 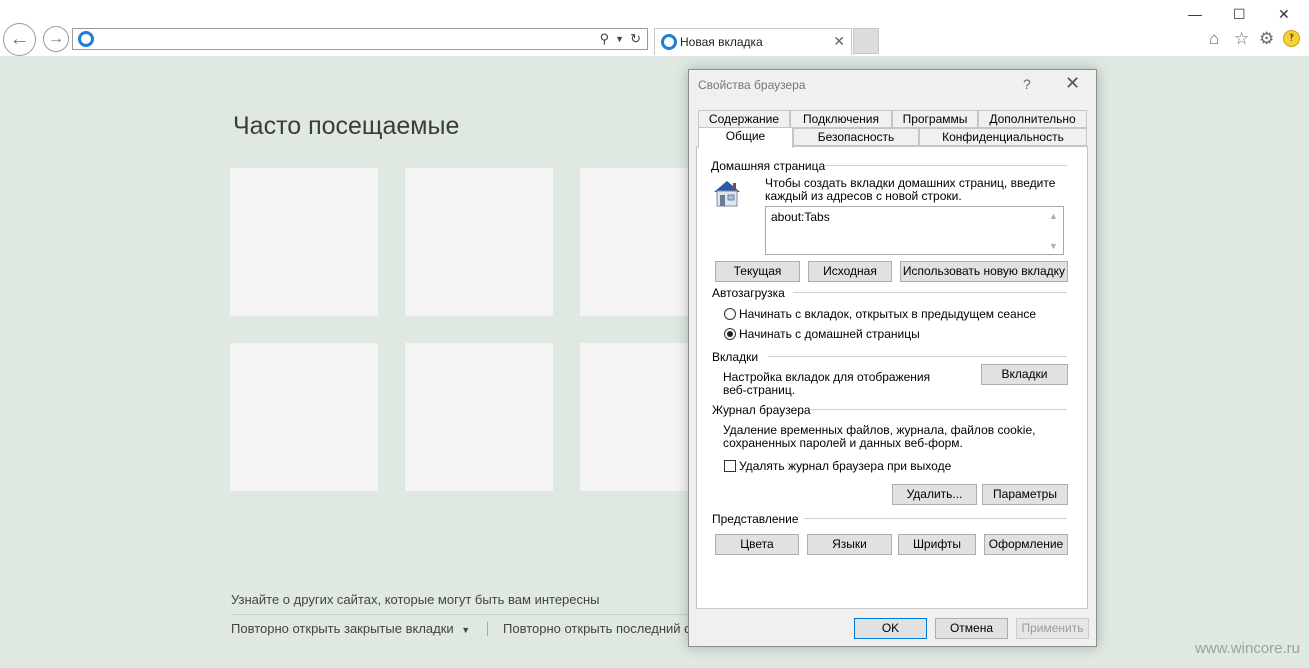 What do you see at coordinates (839, 41) in the screenshot?
I see `tab-close-icon: ✕` at bounding box center [839, 41].